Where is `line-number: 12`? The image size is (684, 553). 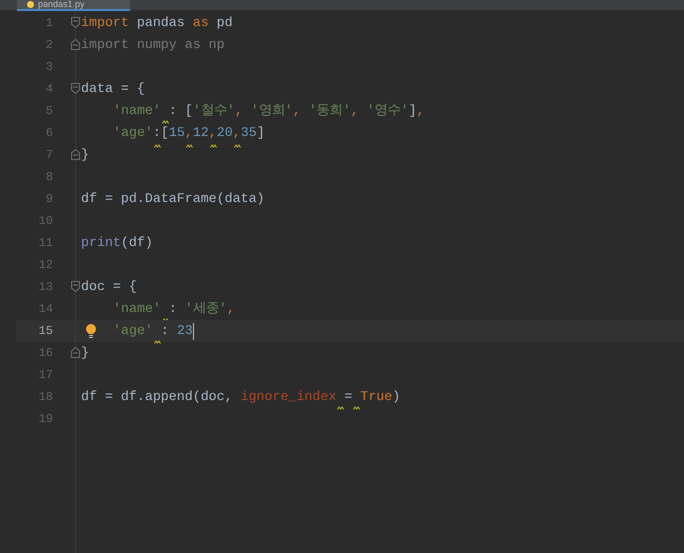 line-number: 12 is located at coordinates (45, 265).